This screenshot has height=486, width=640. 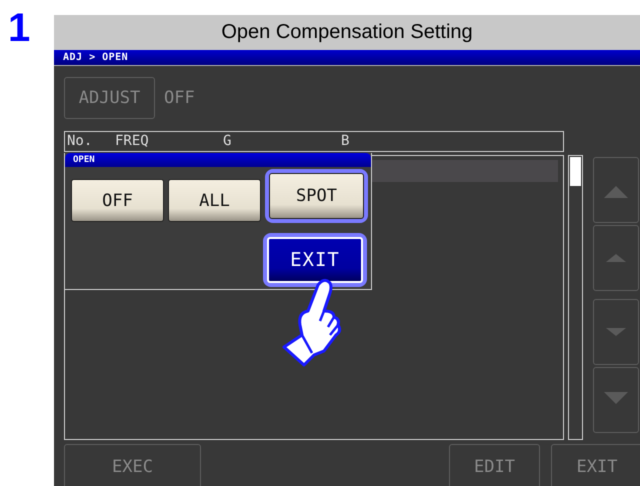 What do you see at coordinates (575, 297) in the screenshot?
I see `scrollbar` at bounding box center [575, 297].